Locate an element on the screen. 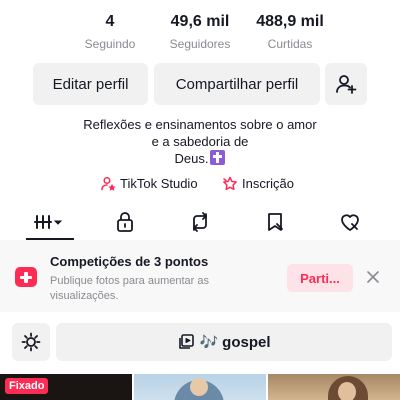 The height and width of the screenshot is (400, 400). stat-likes-label: Curtidas is located at coordinates (290, 44).